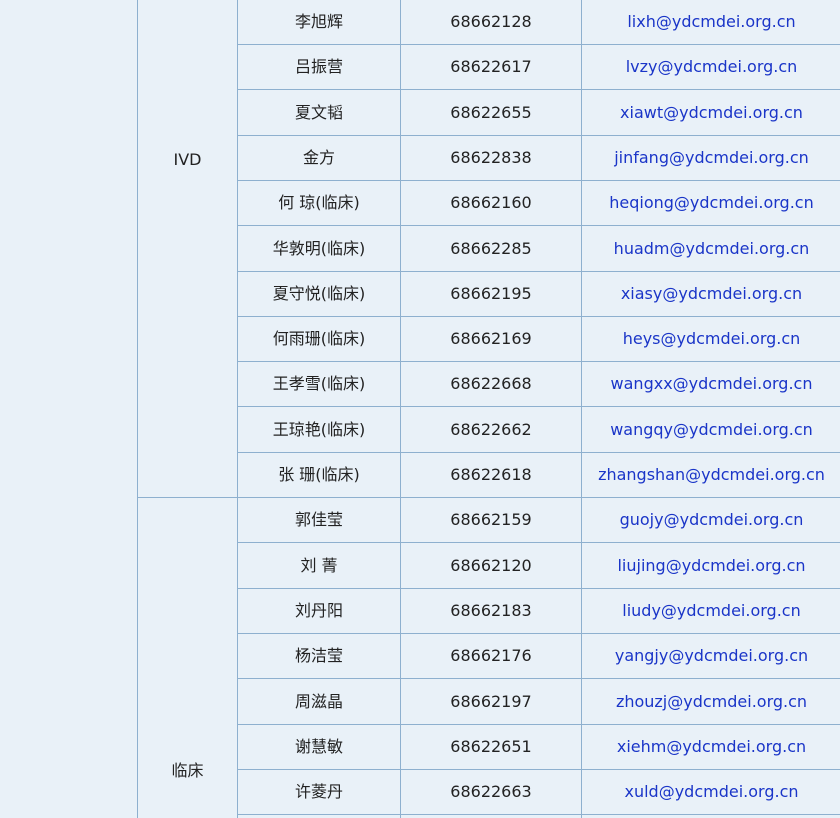  I want to click on department-divider, so click(187, 497).